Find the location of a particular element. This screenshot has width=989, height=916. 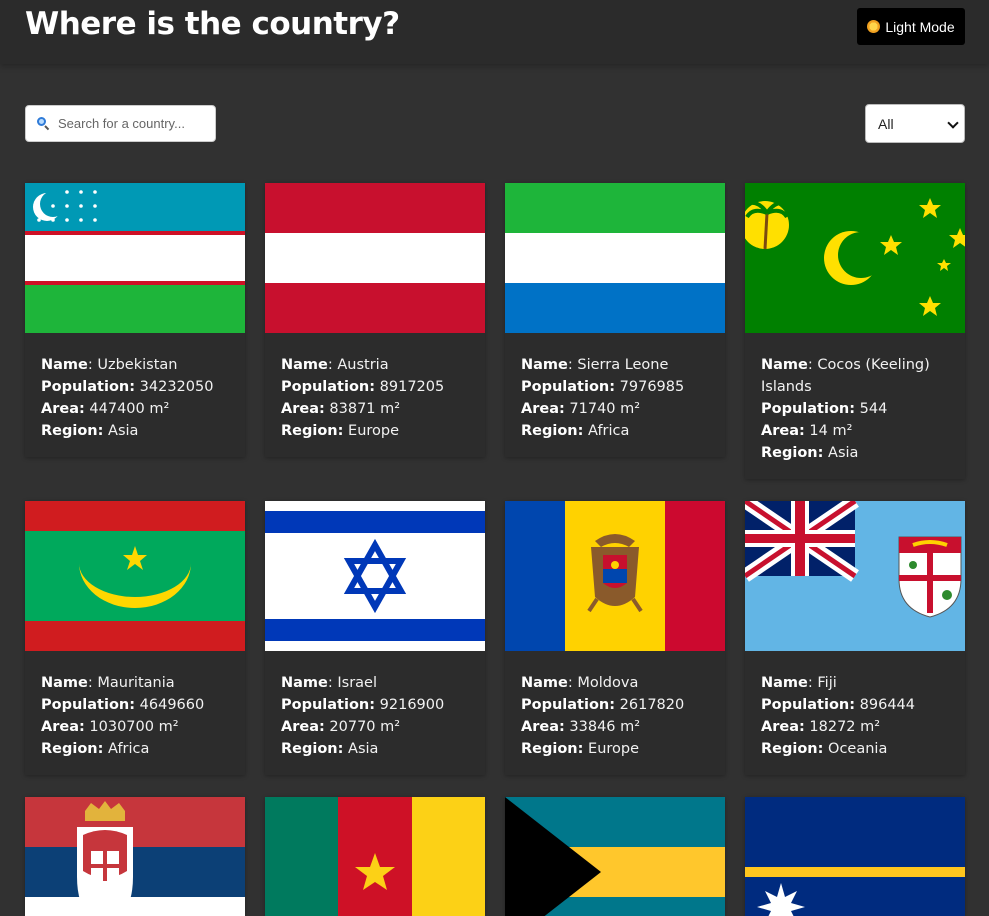

country-area: 18272 m² is located at coordinates (845, 727).